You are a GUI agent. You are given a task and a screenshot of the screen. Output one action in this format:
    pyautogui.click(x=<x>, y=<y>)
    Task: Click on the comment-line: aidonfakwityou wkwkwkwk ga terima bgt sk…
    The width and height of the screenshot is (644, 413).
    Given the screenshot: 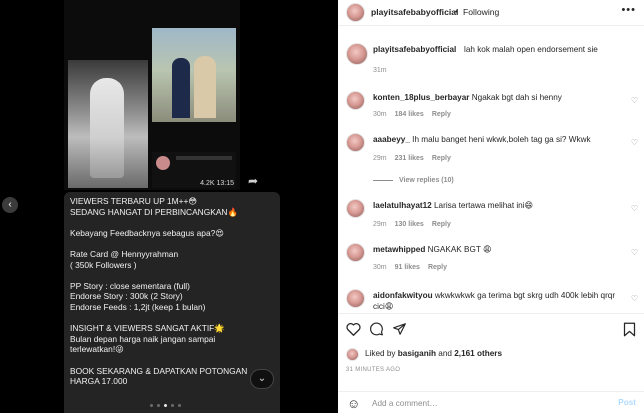 What is the action you would take?
    pyautogui.click(x=500, y=301)
    